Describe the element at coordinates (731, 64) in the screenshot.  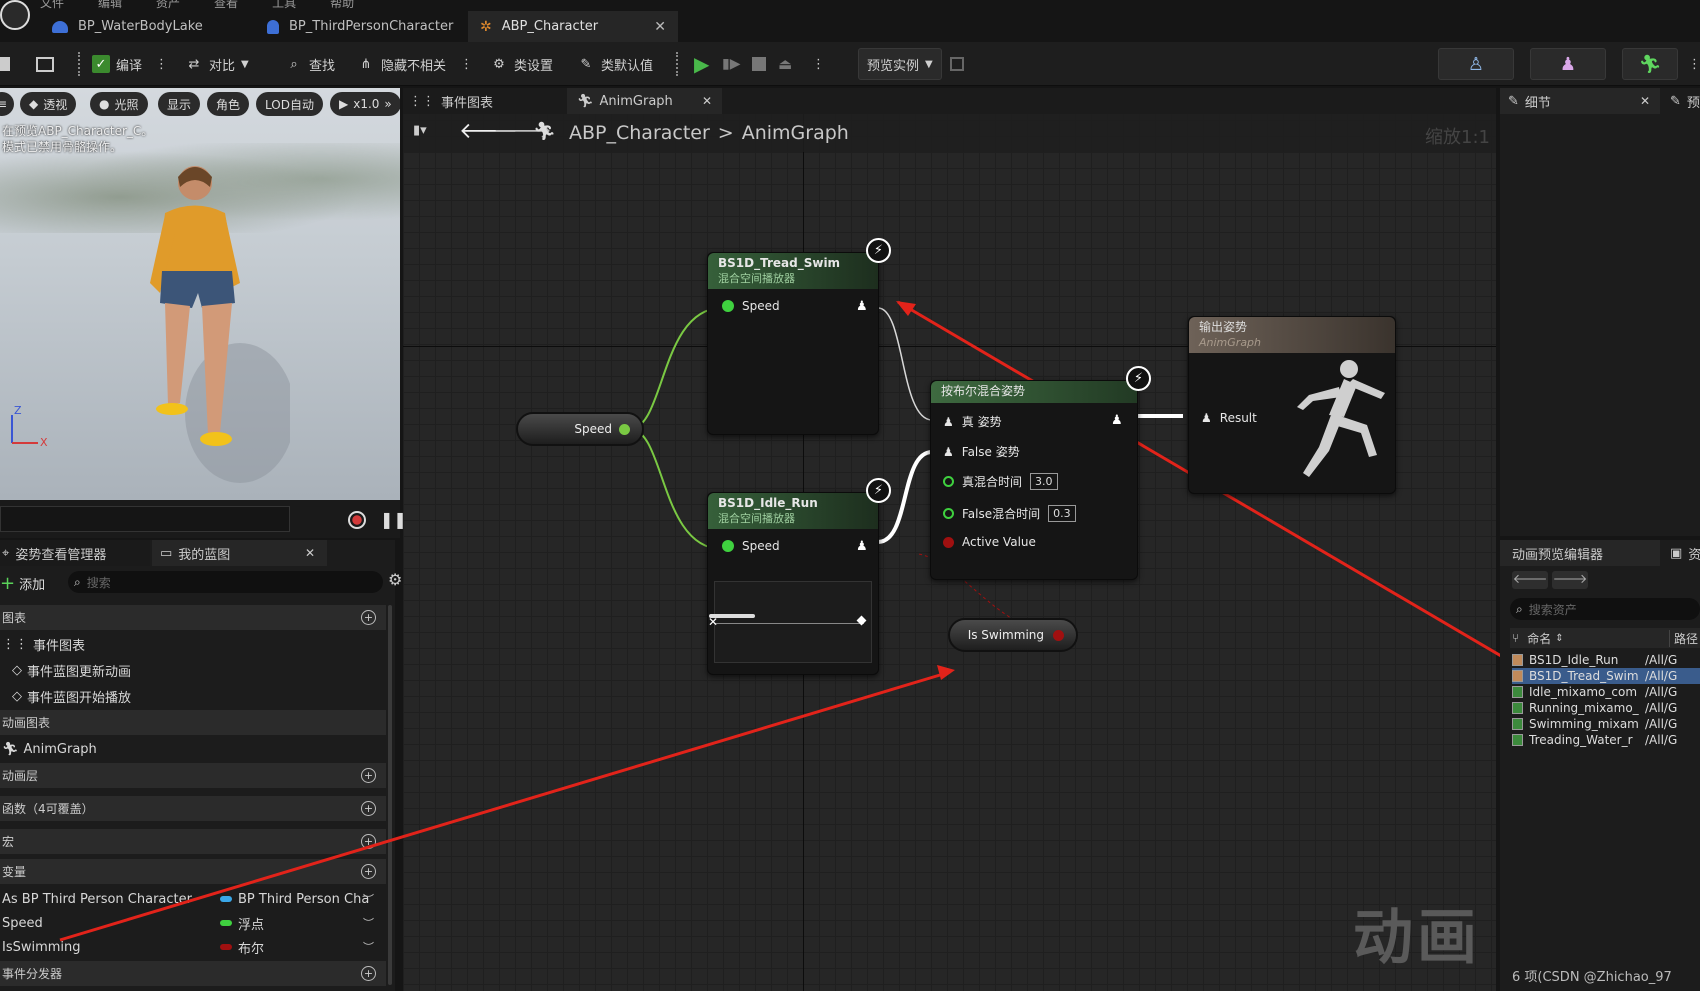
I see `step-button: ▮▶` at that location.